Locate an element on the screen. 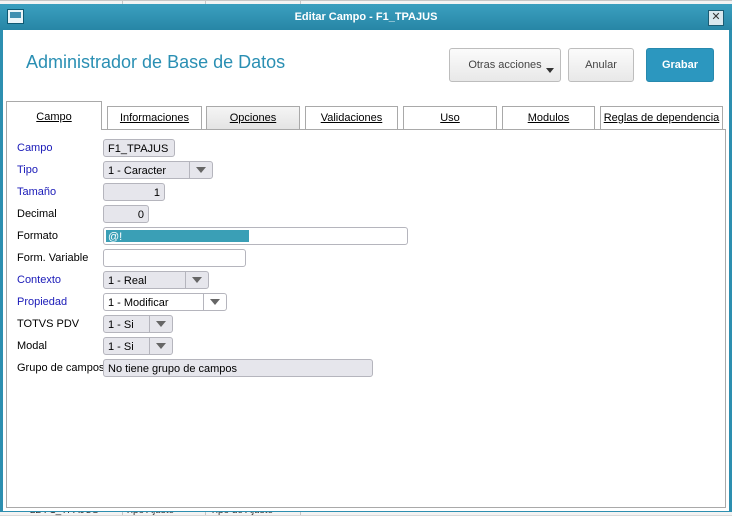 This screenshot has width=732, height=516. formato-value: @! is located at coordinates (115, 237).